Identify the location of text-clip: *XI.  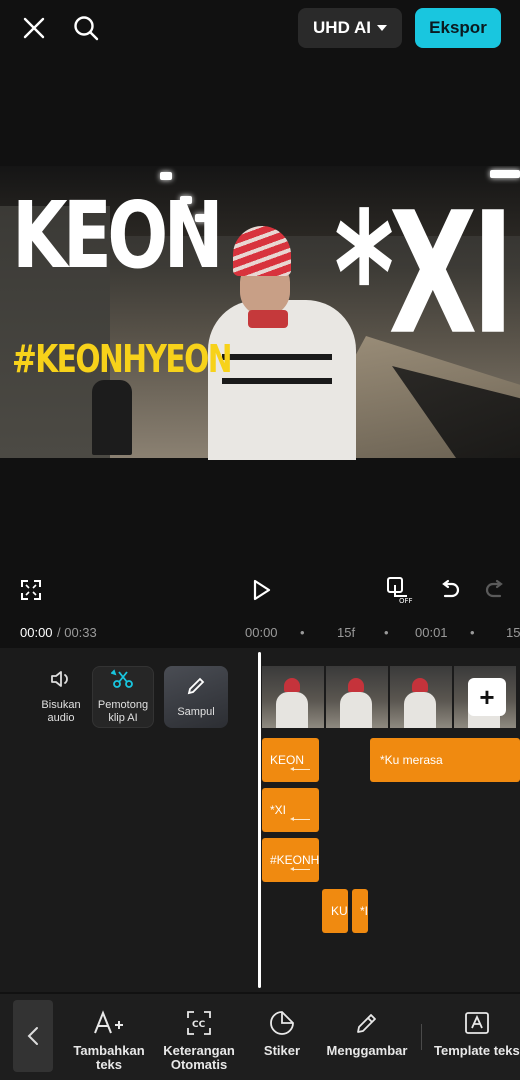
(290, 810).